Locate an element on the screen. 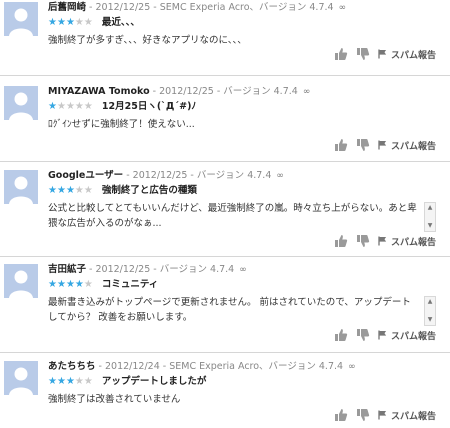 This screenshot has height=428, width=450. review-author: あたちちち is located at coordinates (72, 366).